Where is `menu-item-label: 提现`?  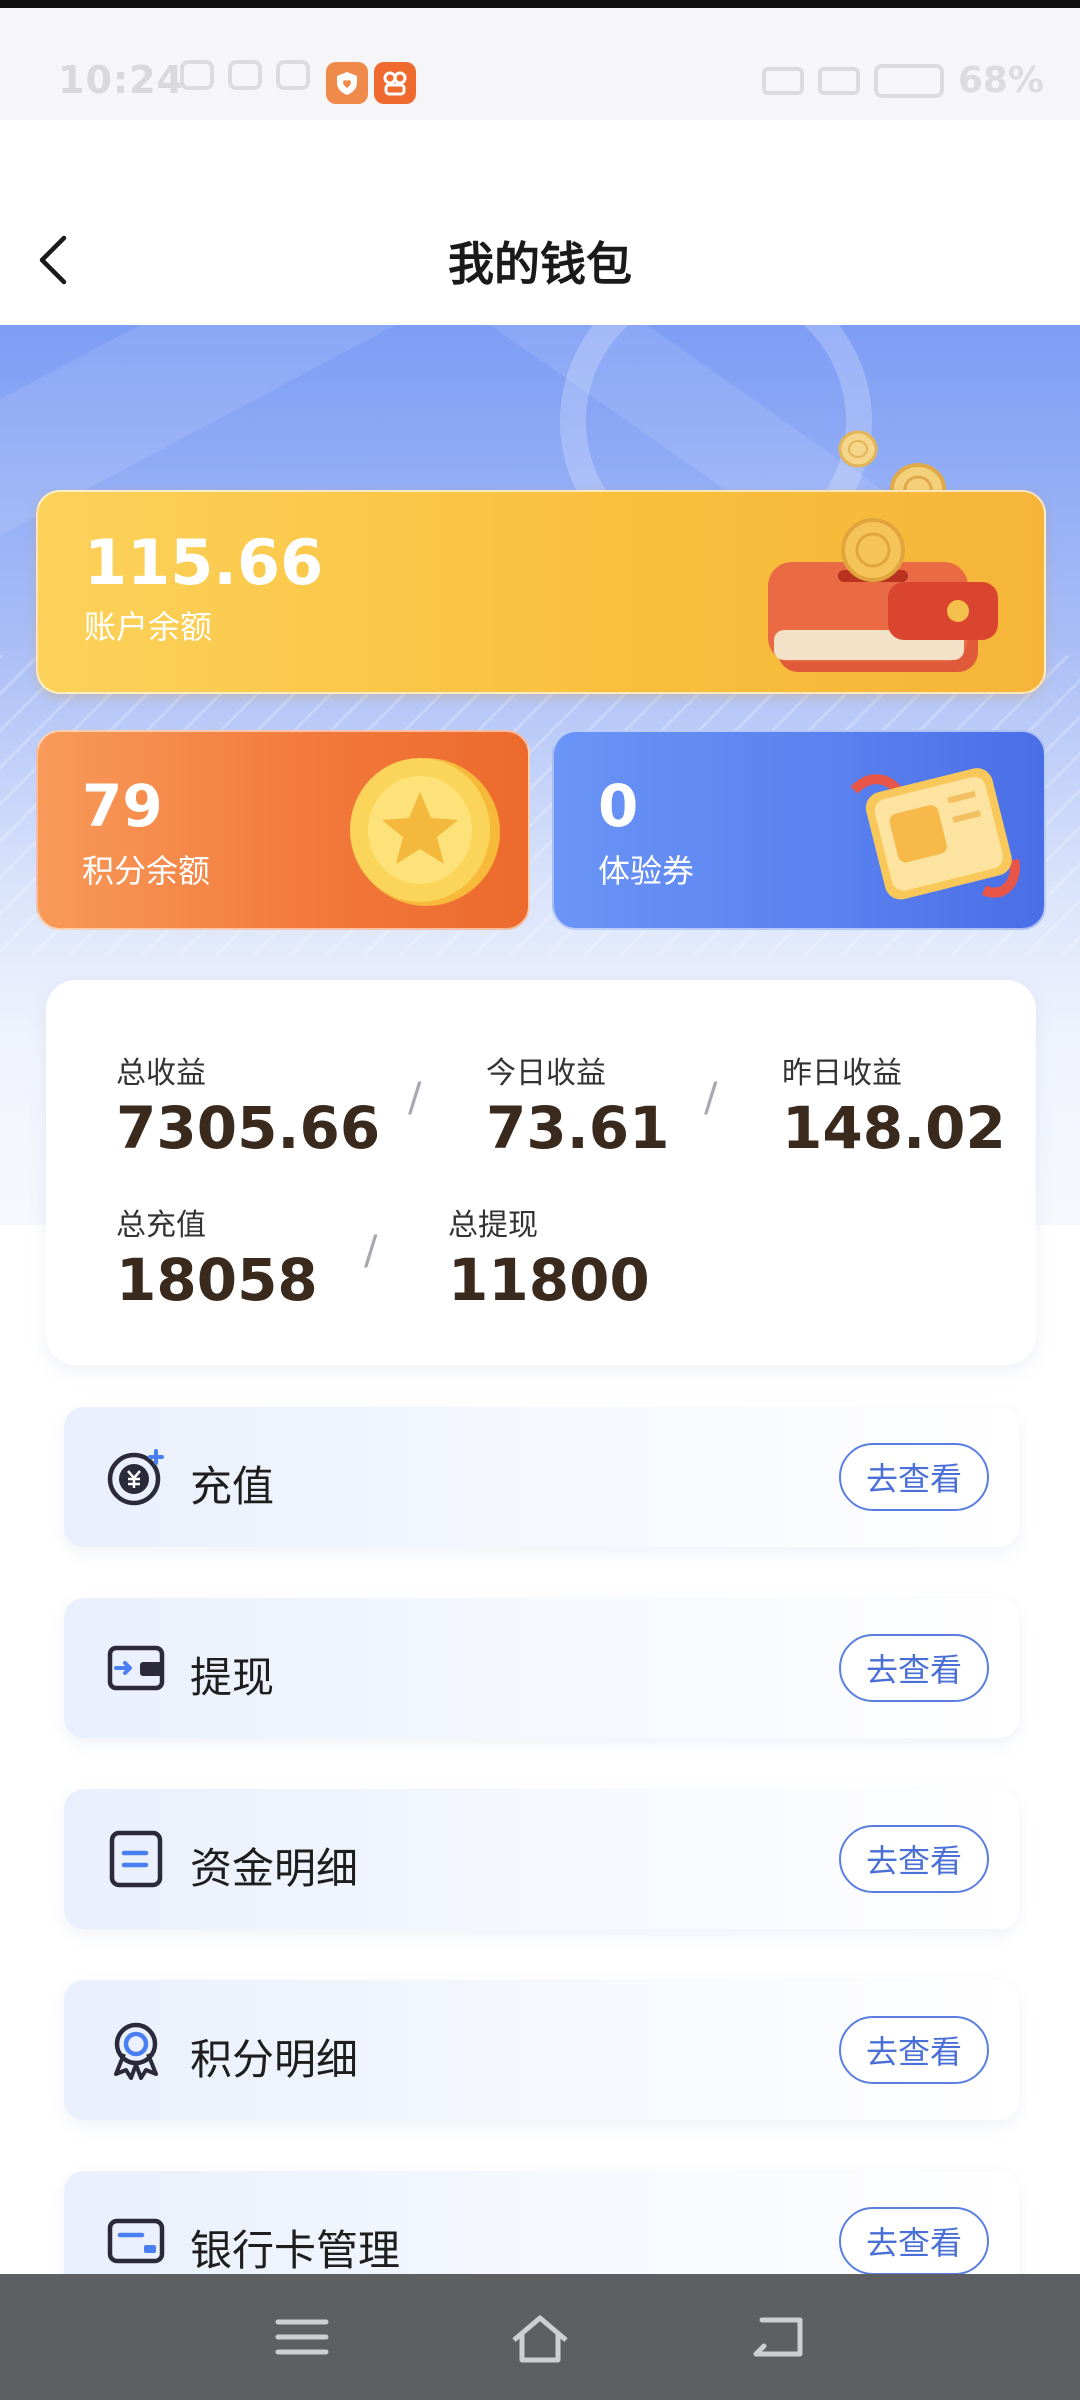 menu-item-label: 提现 is located at coordinates (232, 1677).